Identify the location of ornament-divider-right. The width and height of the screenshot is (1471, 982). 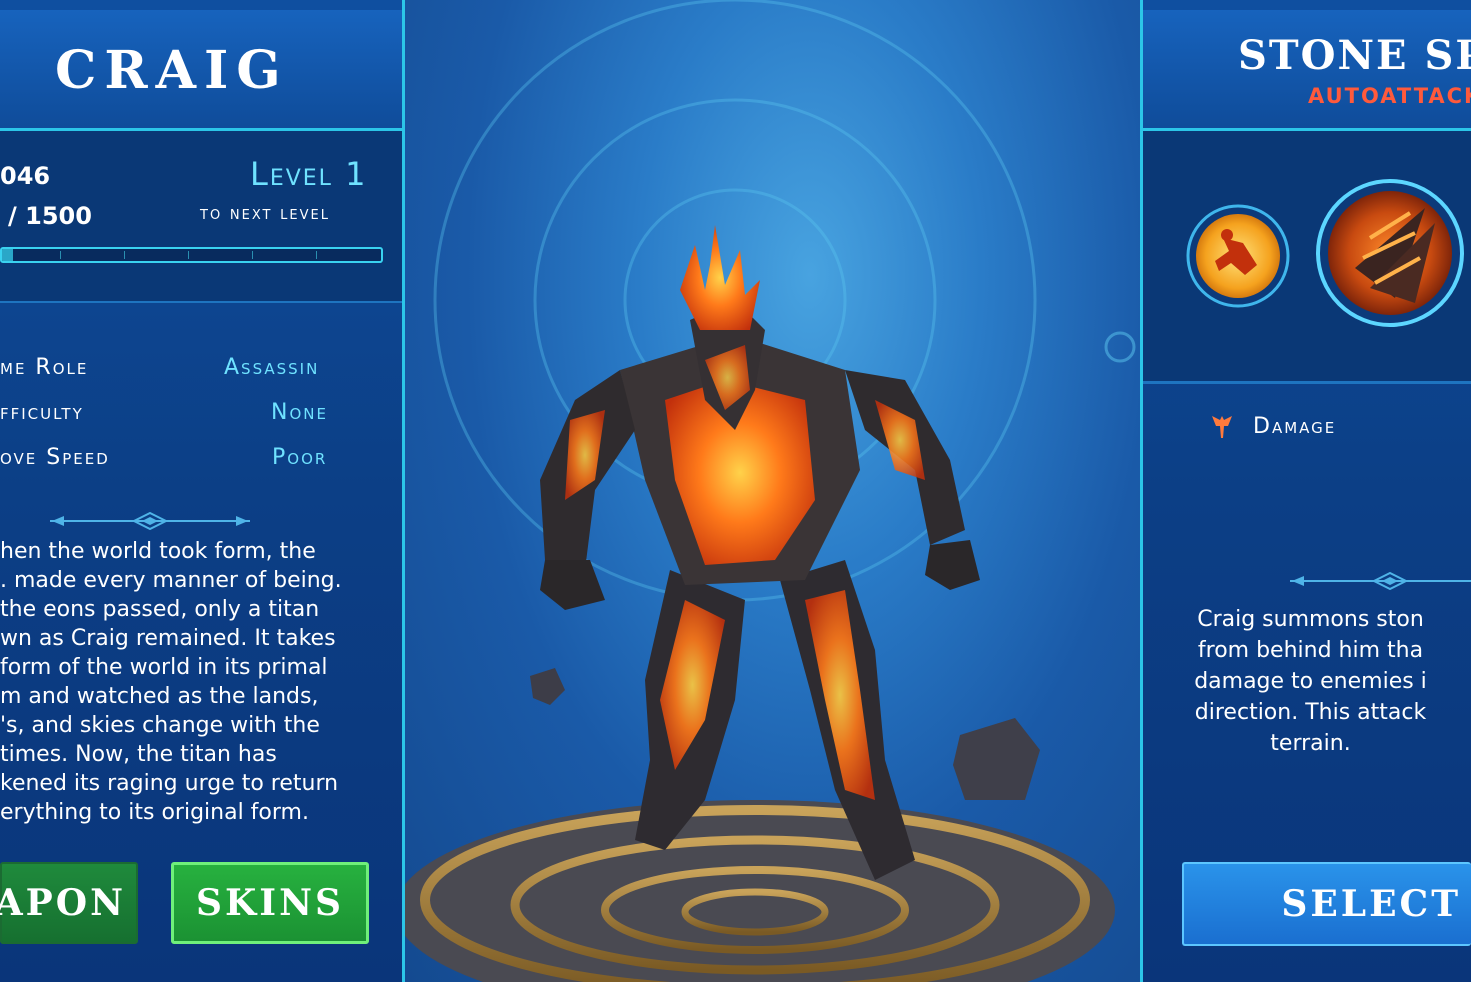
(1380, 581).